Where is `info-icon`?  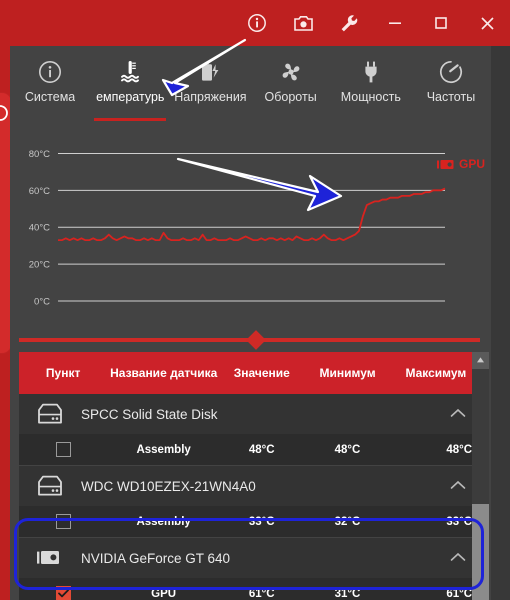
info-icon is located at coordinates (257, 23).